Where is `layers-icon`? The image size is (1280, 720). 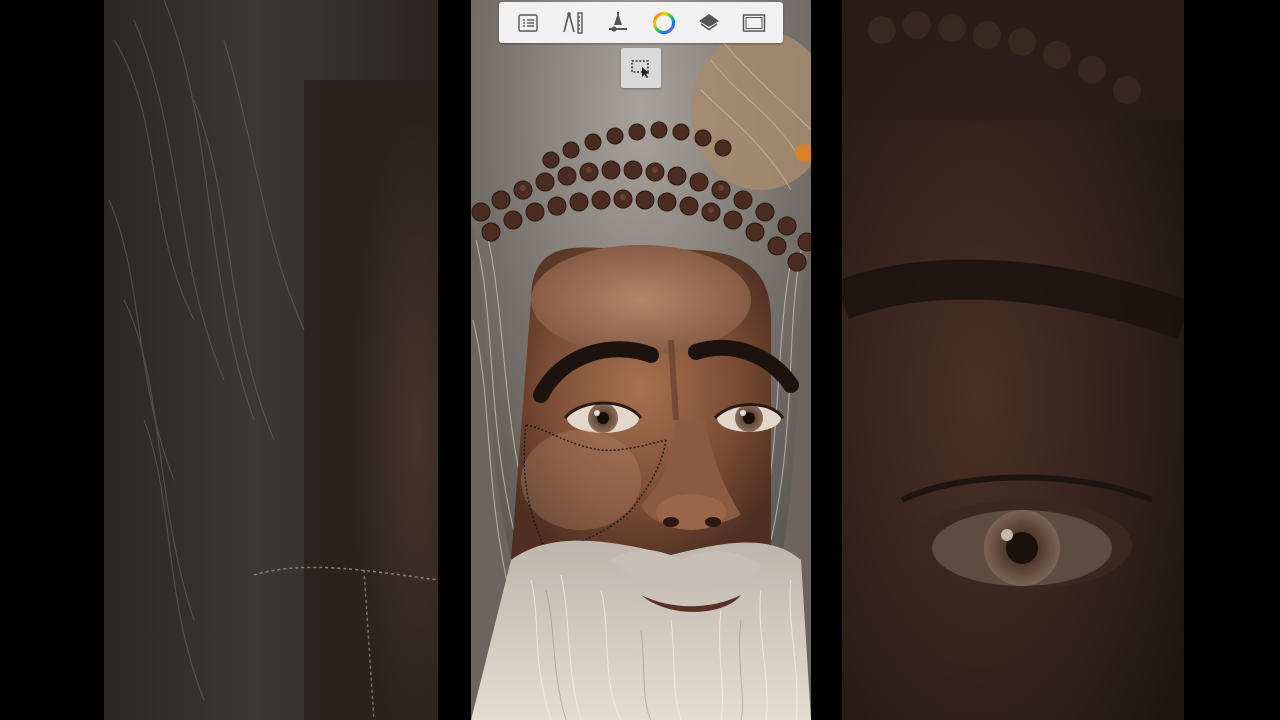
layers-icon is located at coordinates (708, 21).